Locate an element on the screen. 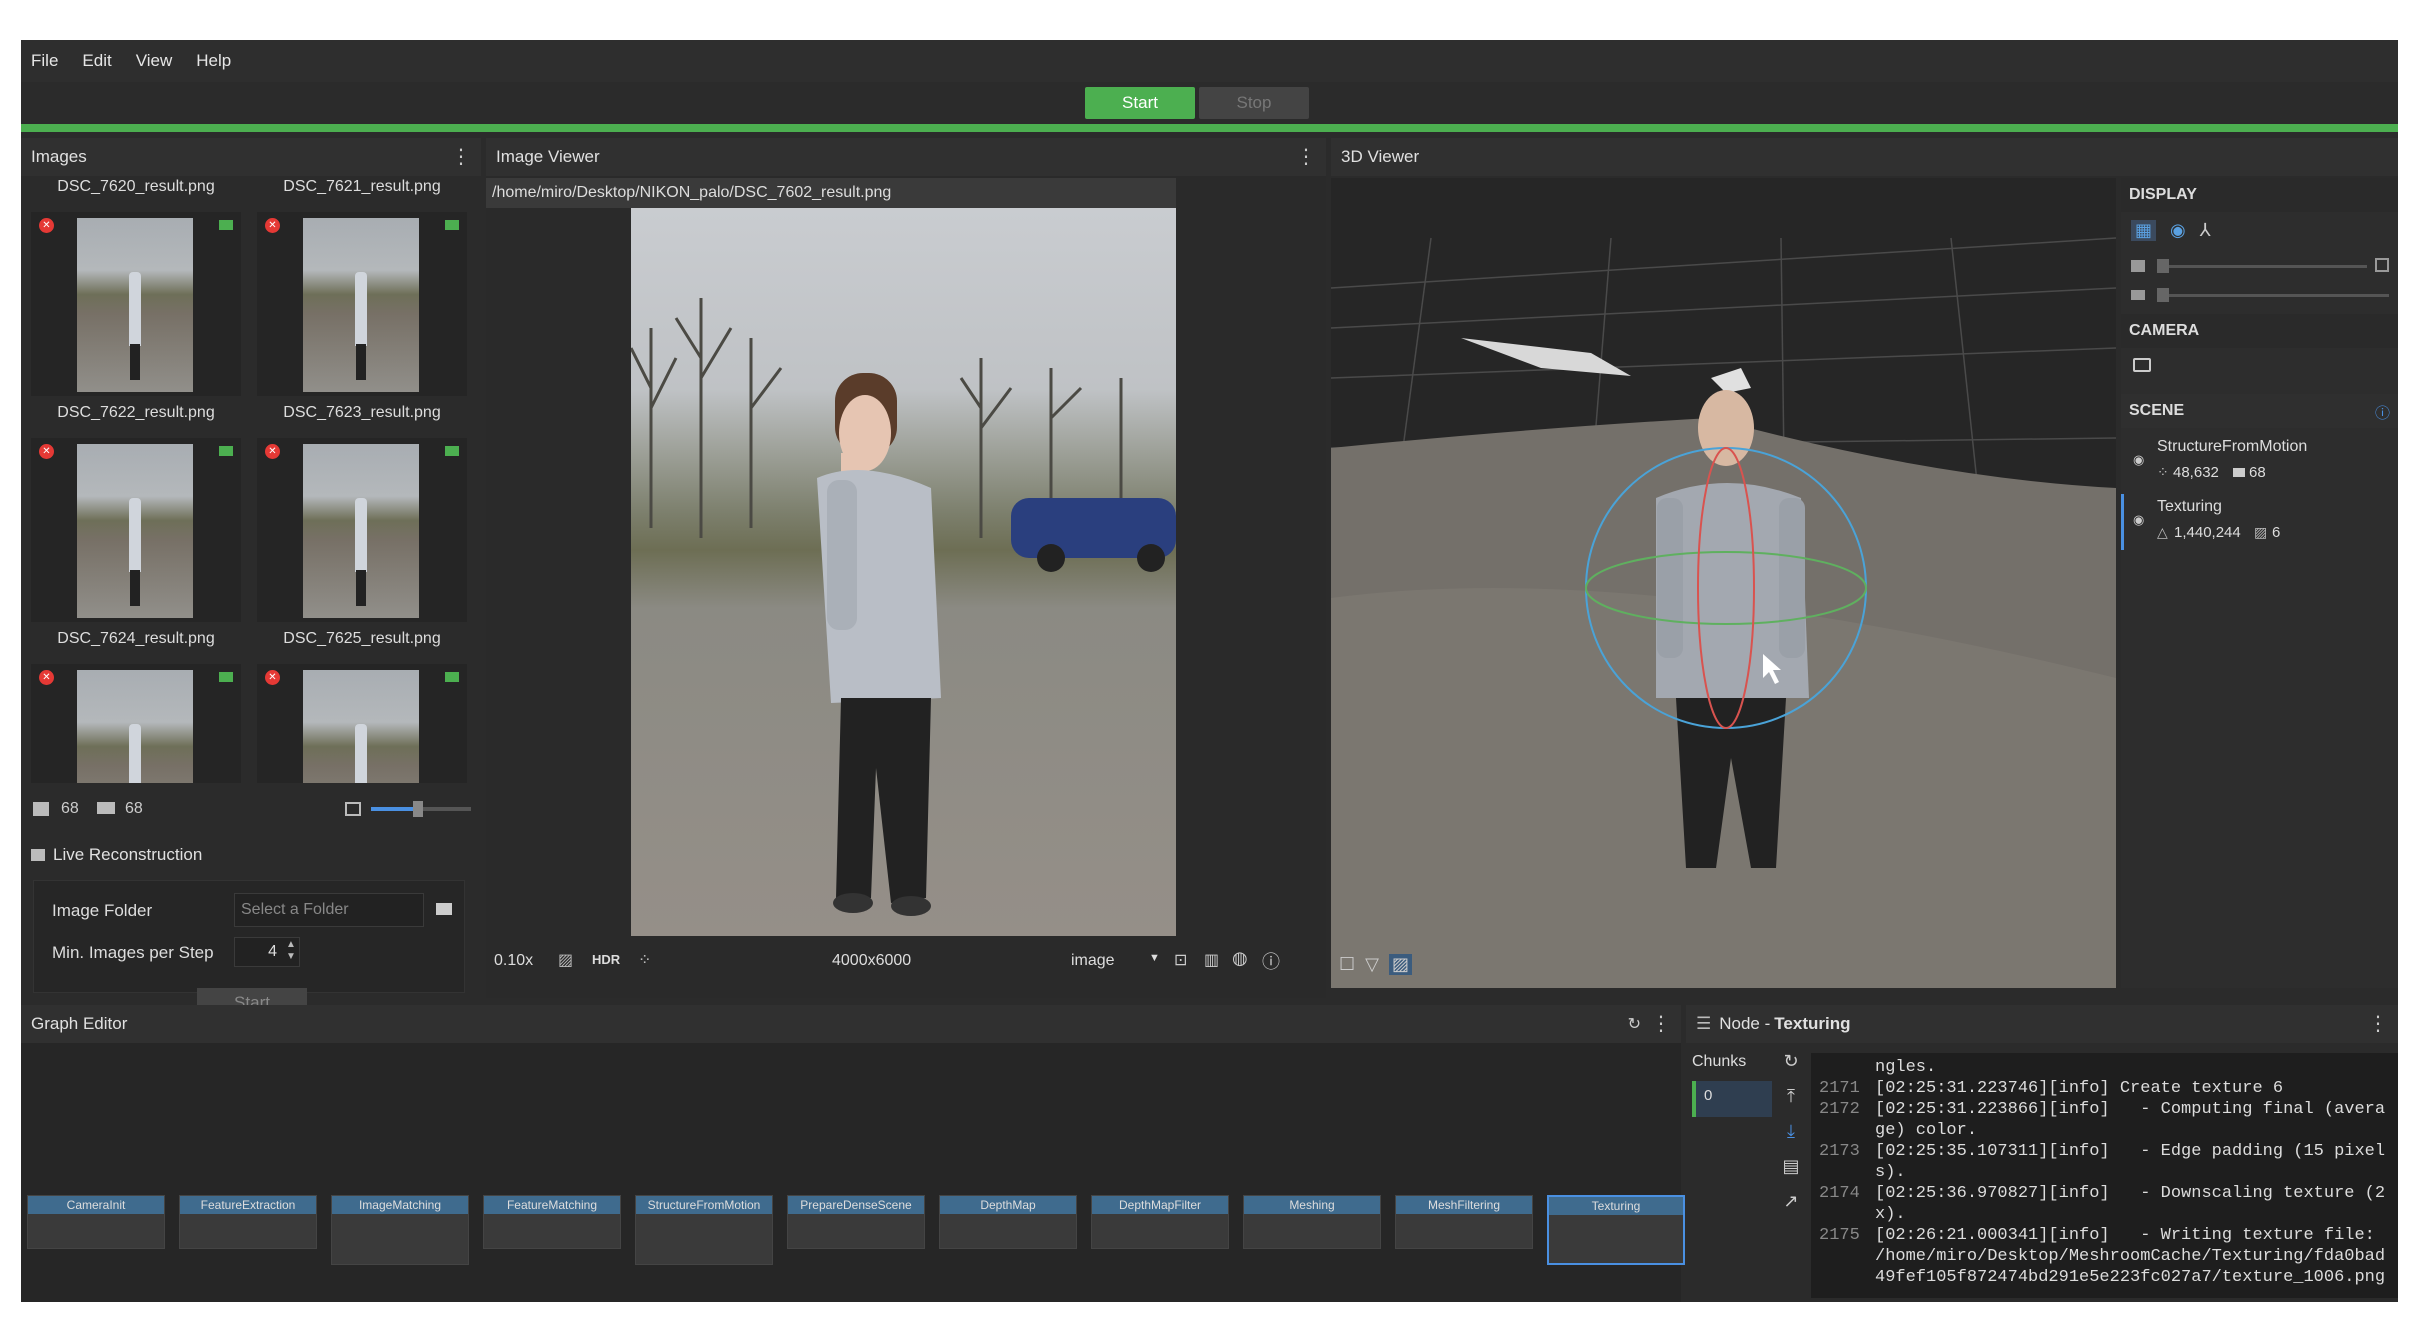 This screenshot has height=1317, width=2422. stop-button: Stop is located at coordinates (1254, 103).